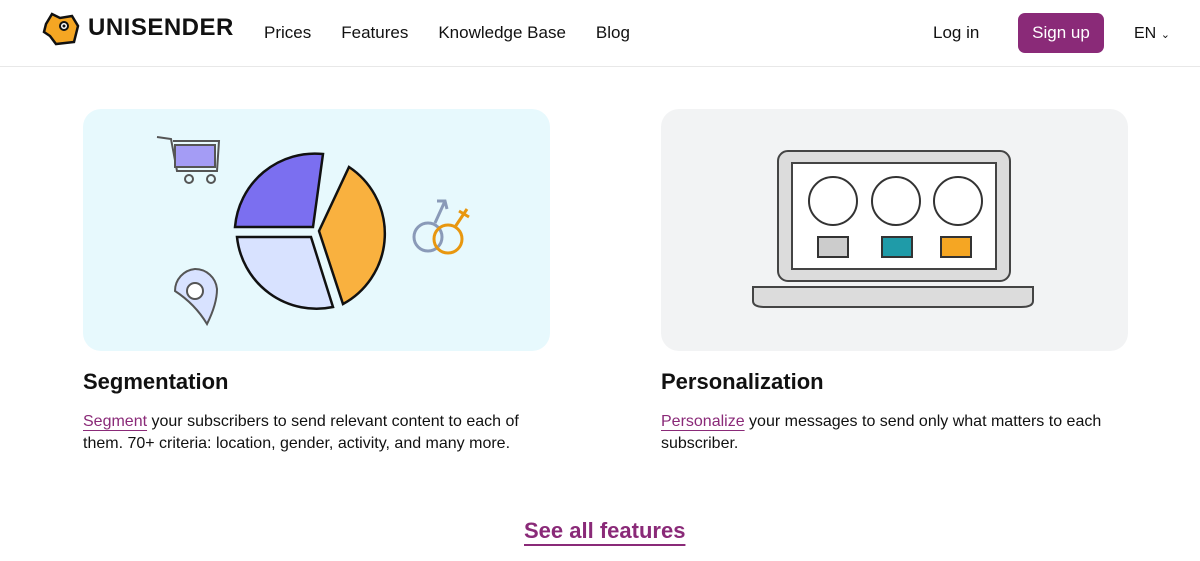  I want to click on login-link: Log in, so click(956, 33).